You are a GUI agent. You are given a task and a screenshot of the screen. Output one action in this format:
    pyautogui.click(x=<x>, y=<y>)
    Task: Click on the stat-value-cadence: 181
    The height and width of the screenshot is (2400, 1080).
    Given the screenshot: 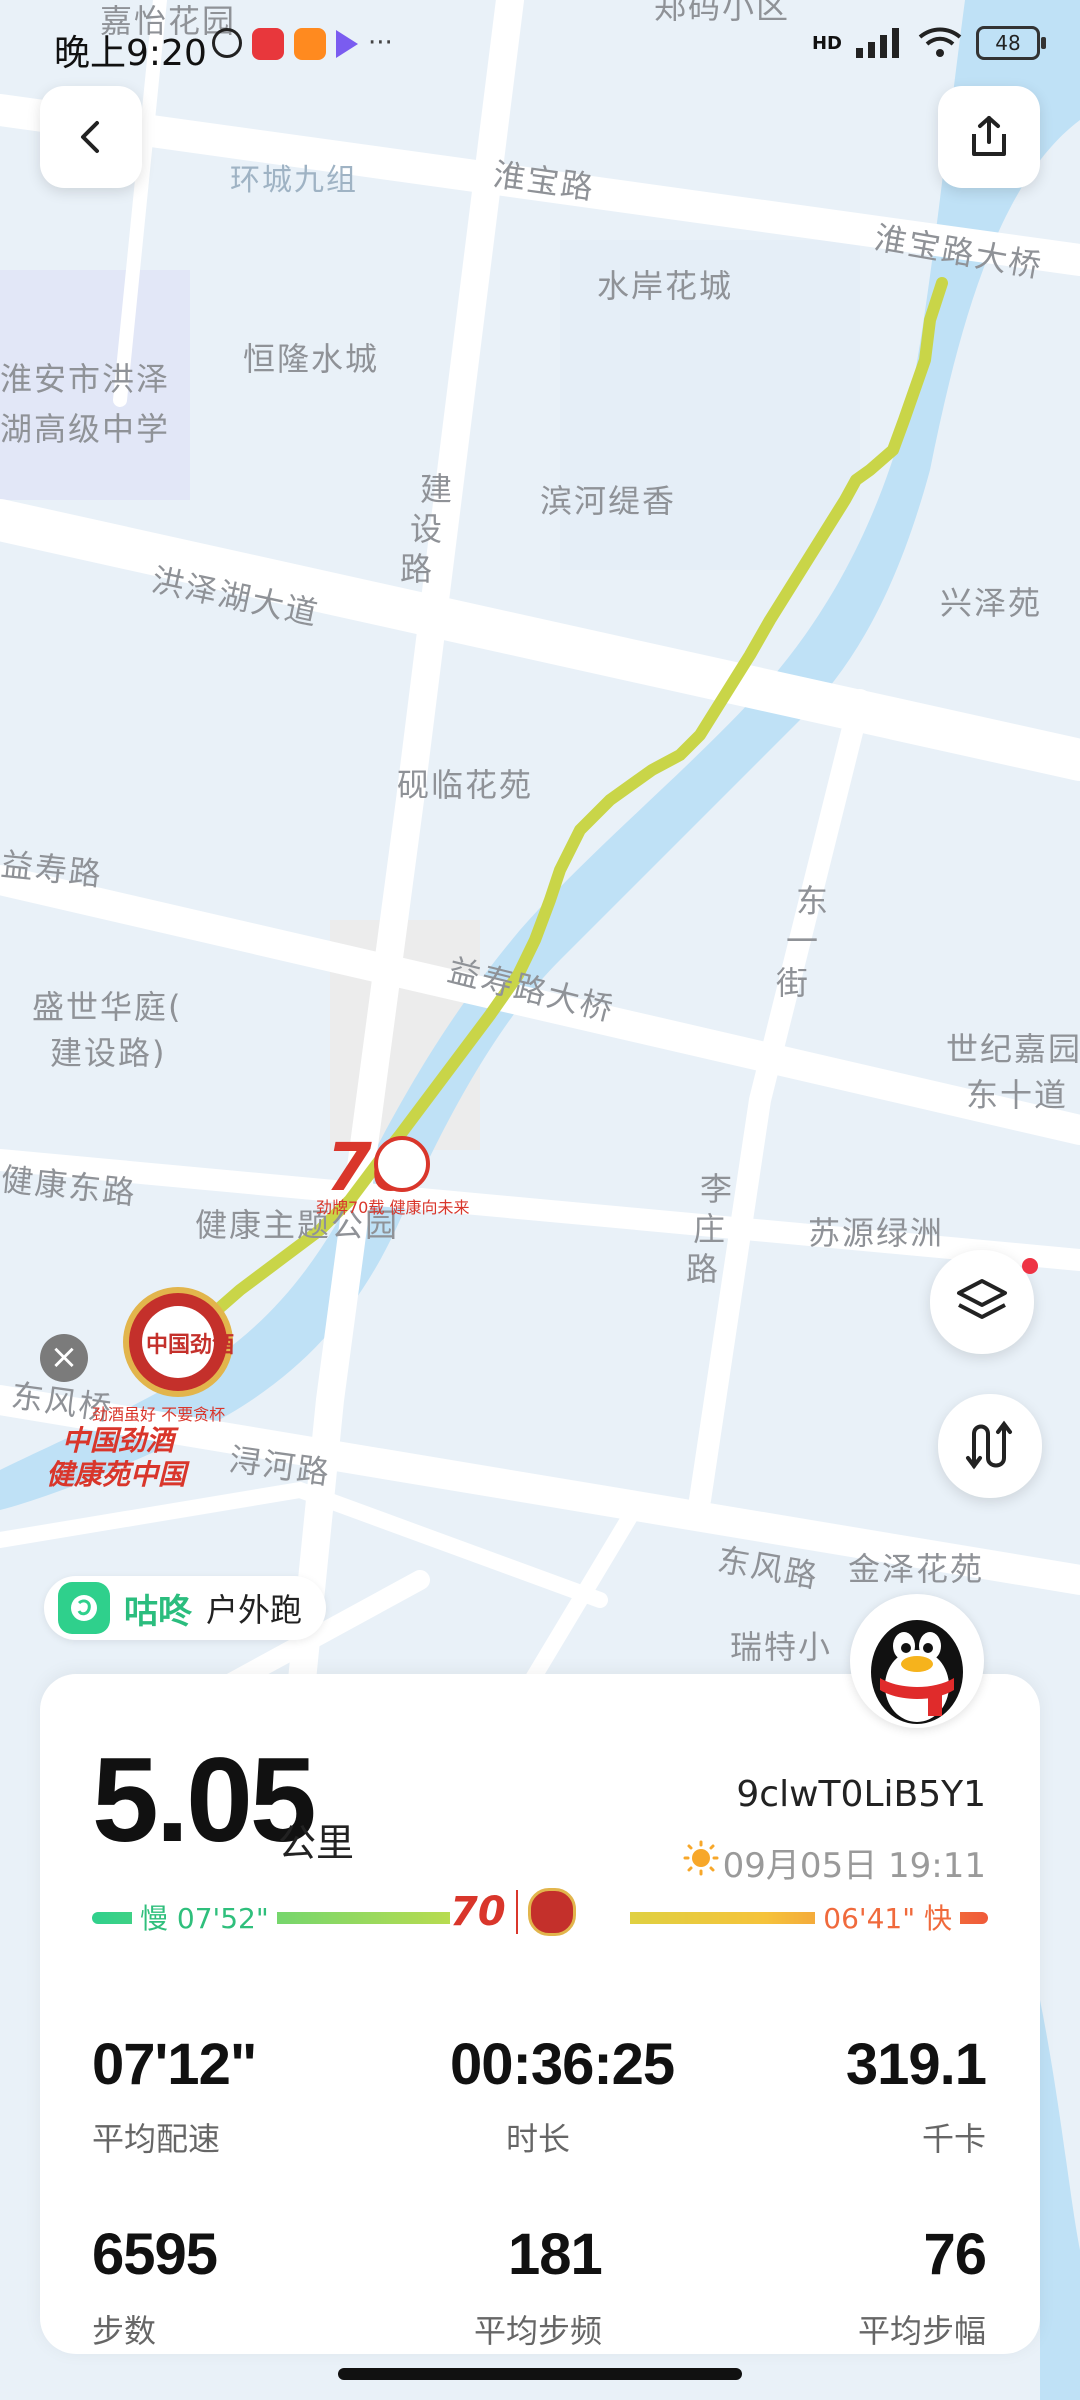 What is the action you would take?
    pyautogui.click(x=555, y=2254)
    